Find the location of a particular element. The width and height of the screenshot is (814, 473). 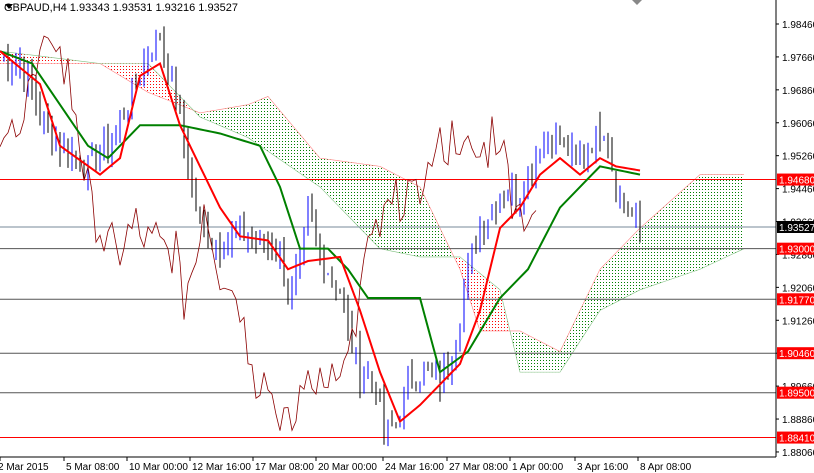

x-tick-label: 20 Mar 00:00 is located at coordinates (347, 467).